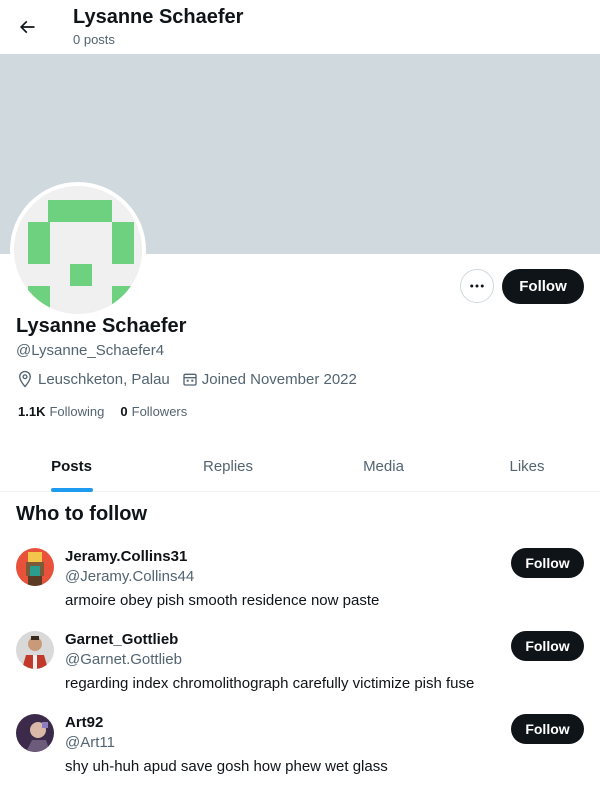  What do you see at coordinates (279, 379) in the screenshot?
I see `joined-text: Joined November 2022` at bounding box center [279, 379].